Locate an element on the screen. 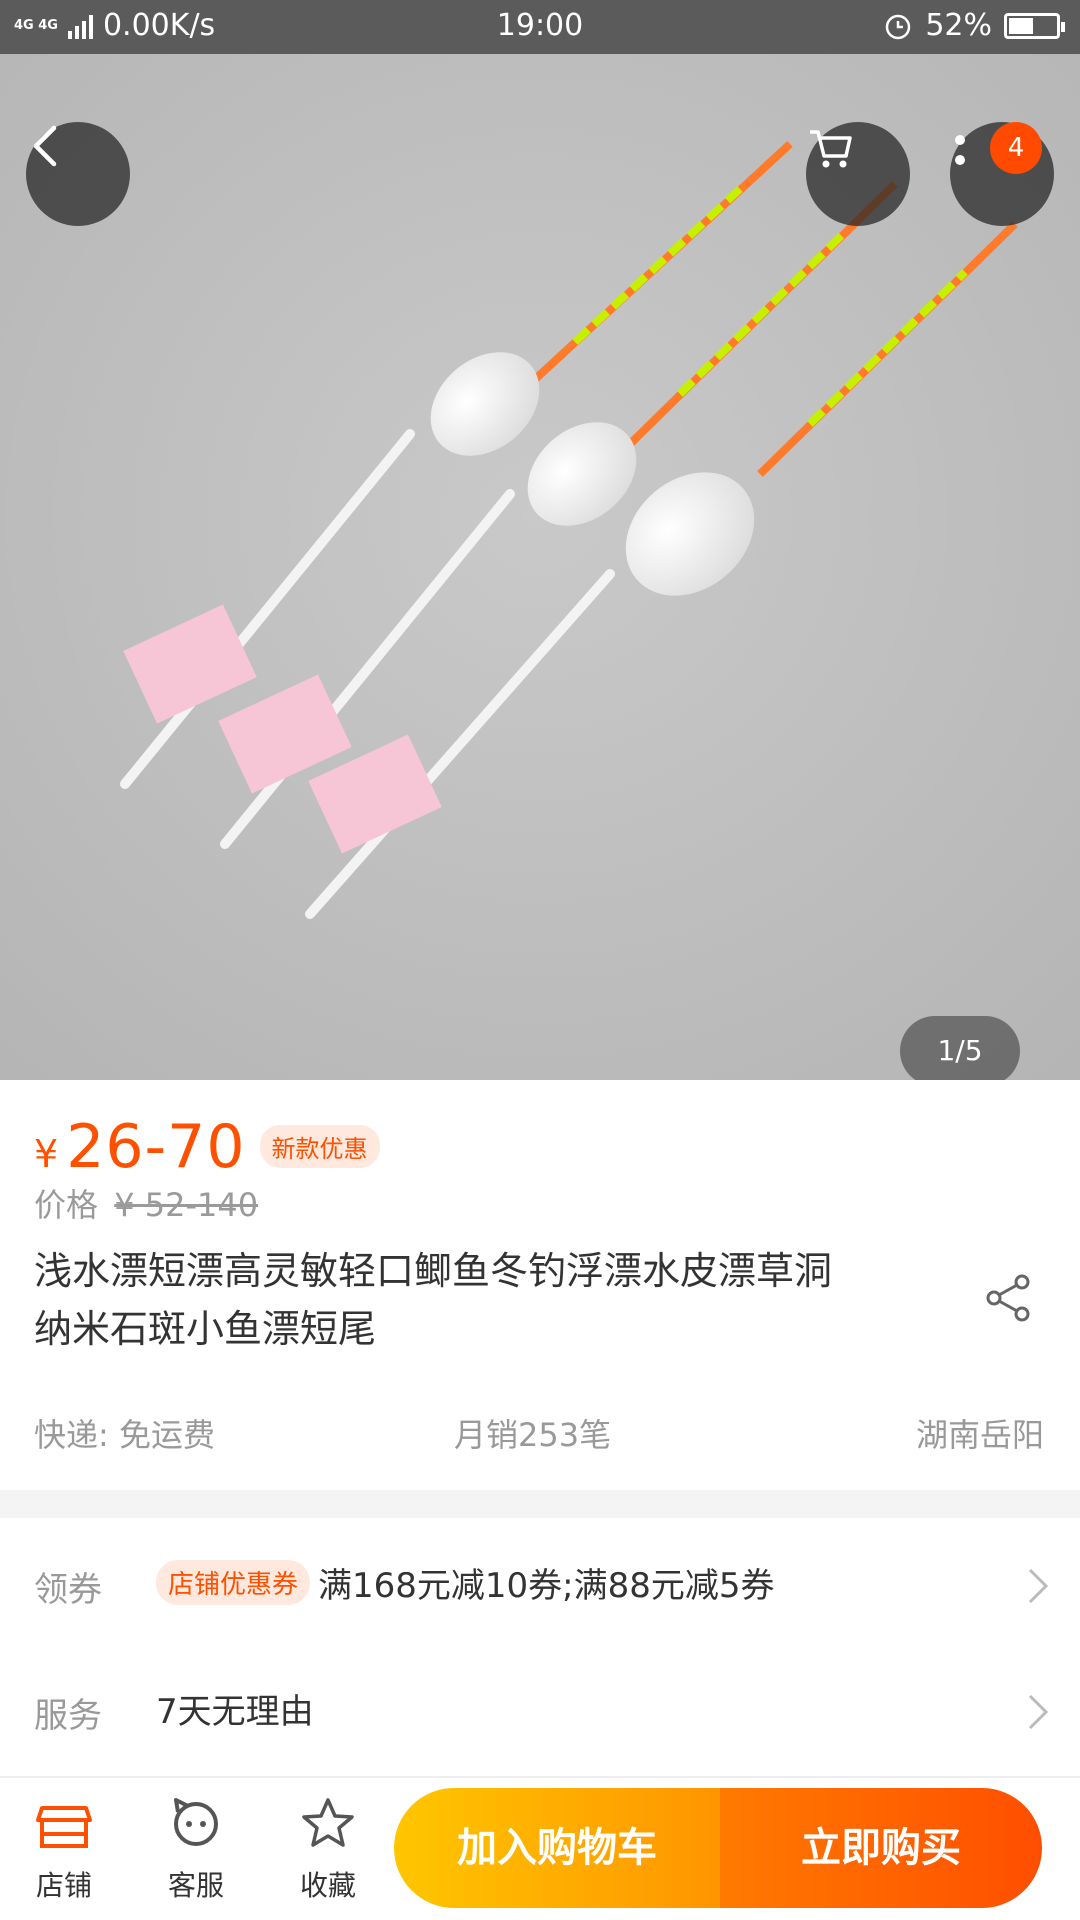  monthly-sales: 月销253笔 is located at coordinates (533, 1435).